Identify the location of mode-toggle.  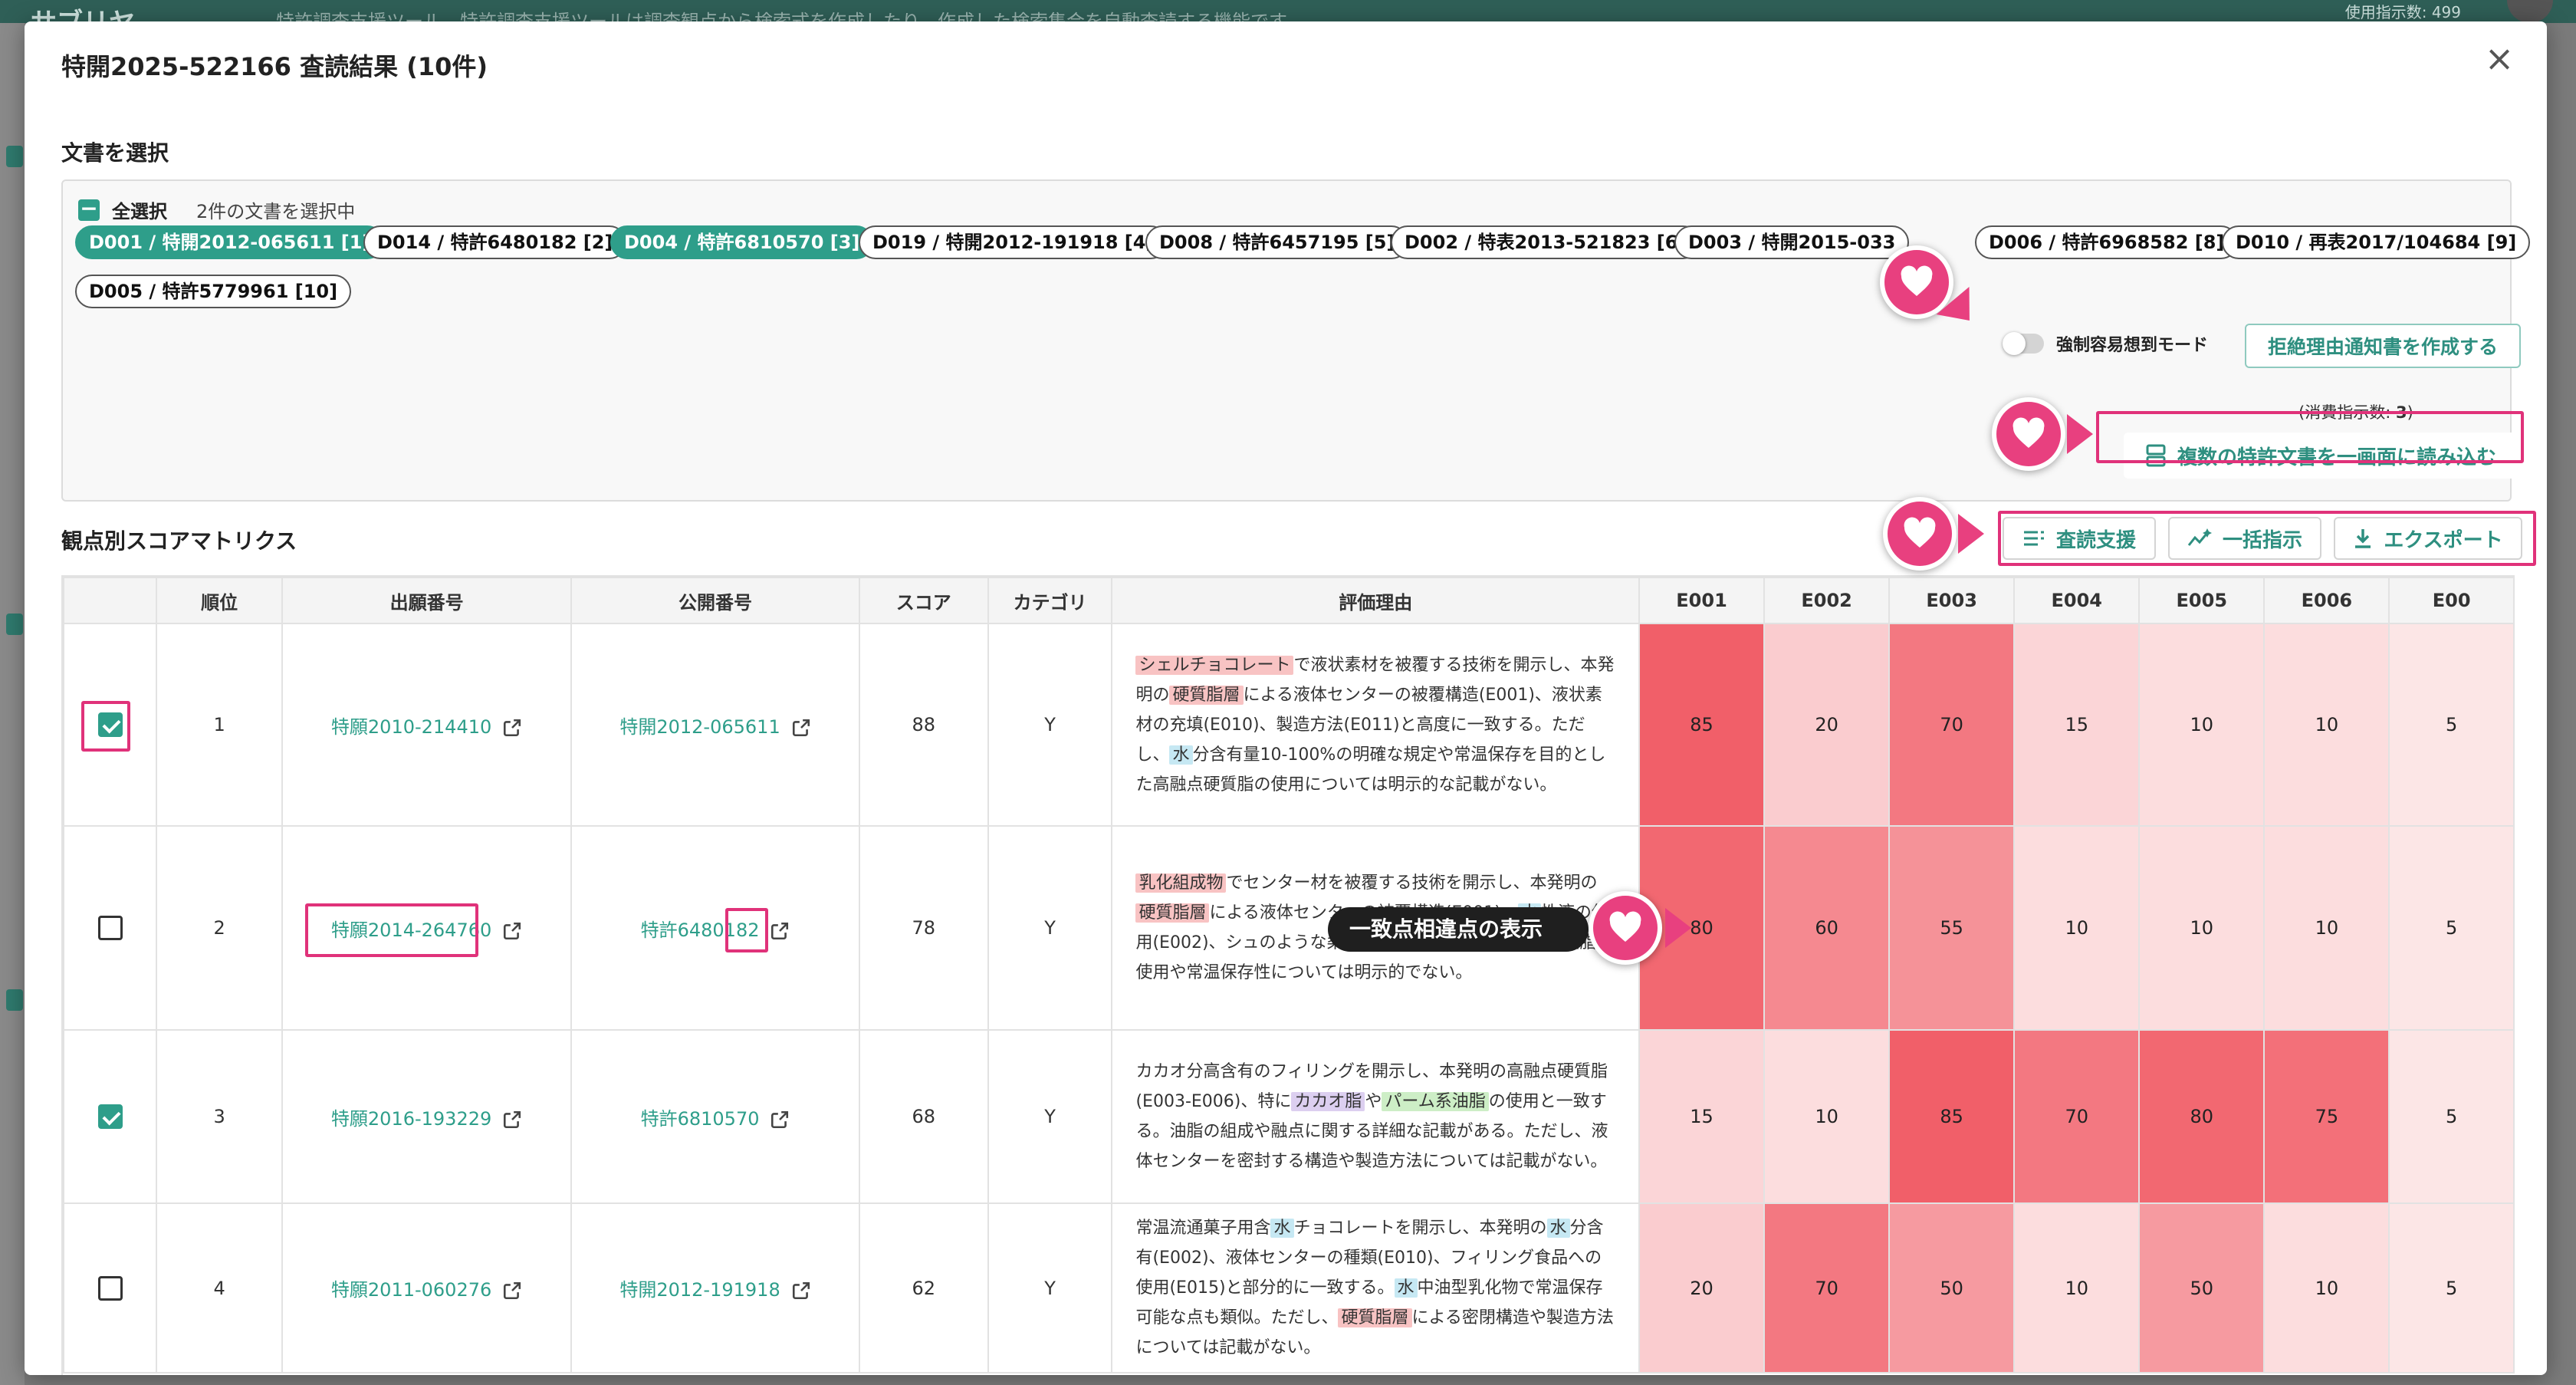
(2024, 344).